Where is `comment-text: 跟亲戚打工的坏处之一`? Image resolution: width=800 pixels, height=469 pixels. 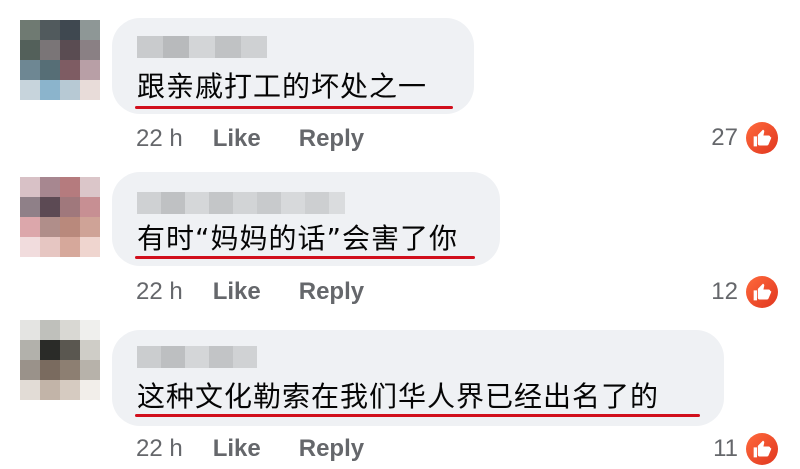 comment-text: 跟亲戚打工的坏处之一 is located at coordinates (282, 86).